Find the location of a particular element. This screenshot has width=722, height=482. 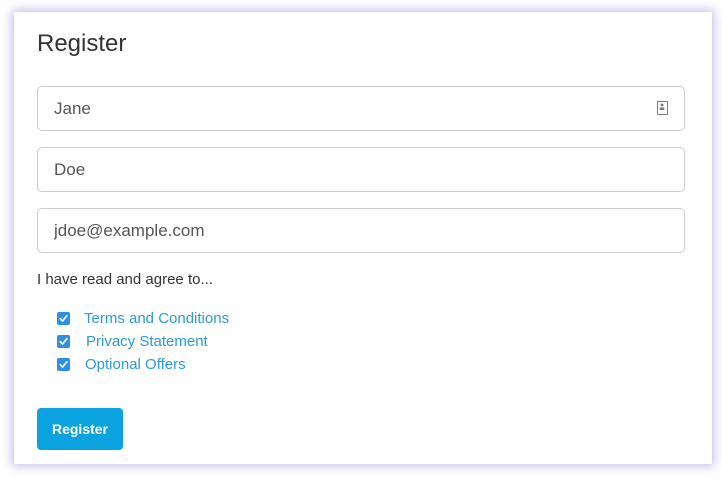

contact-card-icon is located at coordinates (662, 108).